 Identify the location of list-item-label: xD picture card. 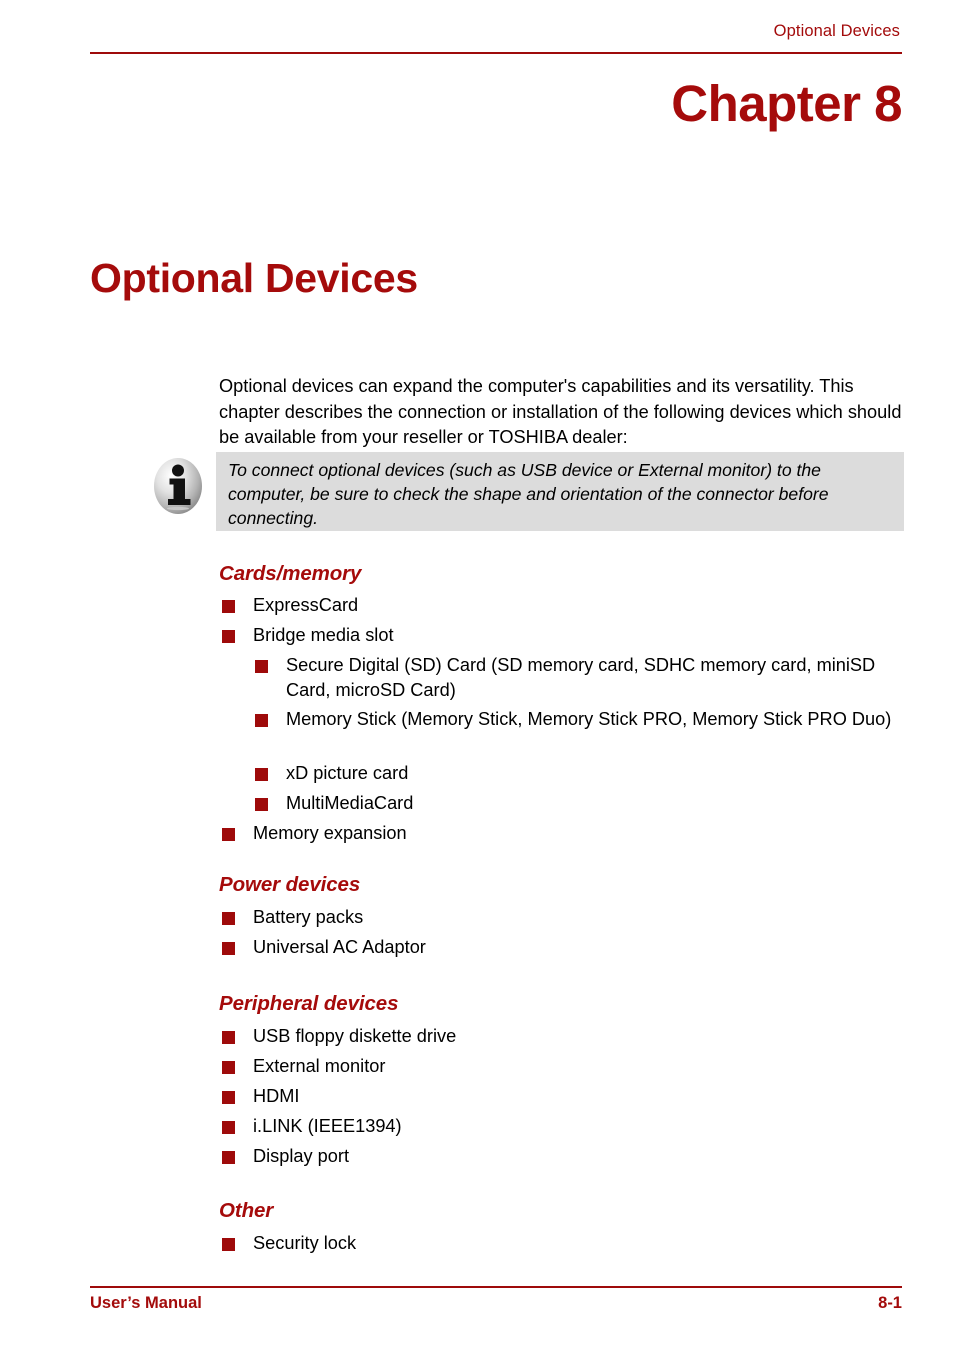
(347, 773).